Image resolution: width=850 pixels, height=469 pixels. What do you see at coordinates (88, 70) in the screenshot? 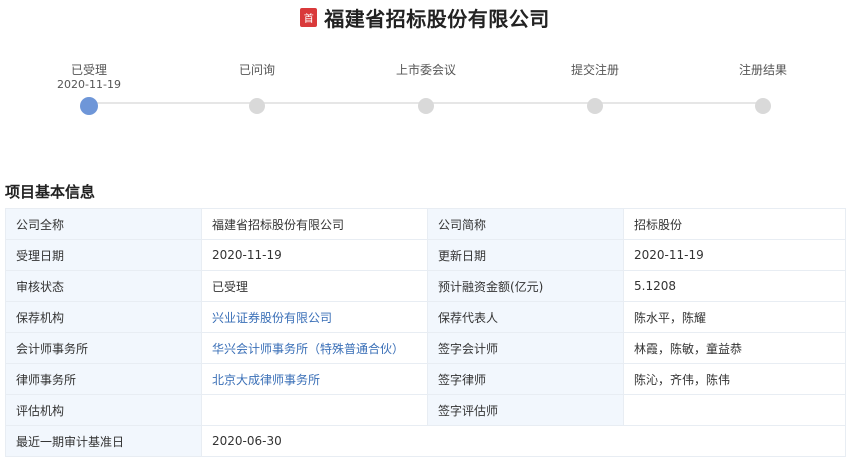
I see `timeline-step-label: 已受理` at bounding box center [88, 70].